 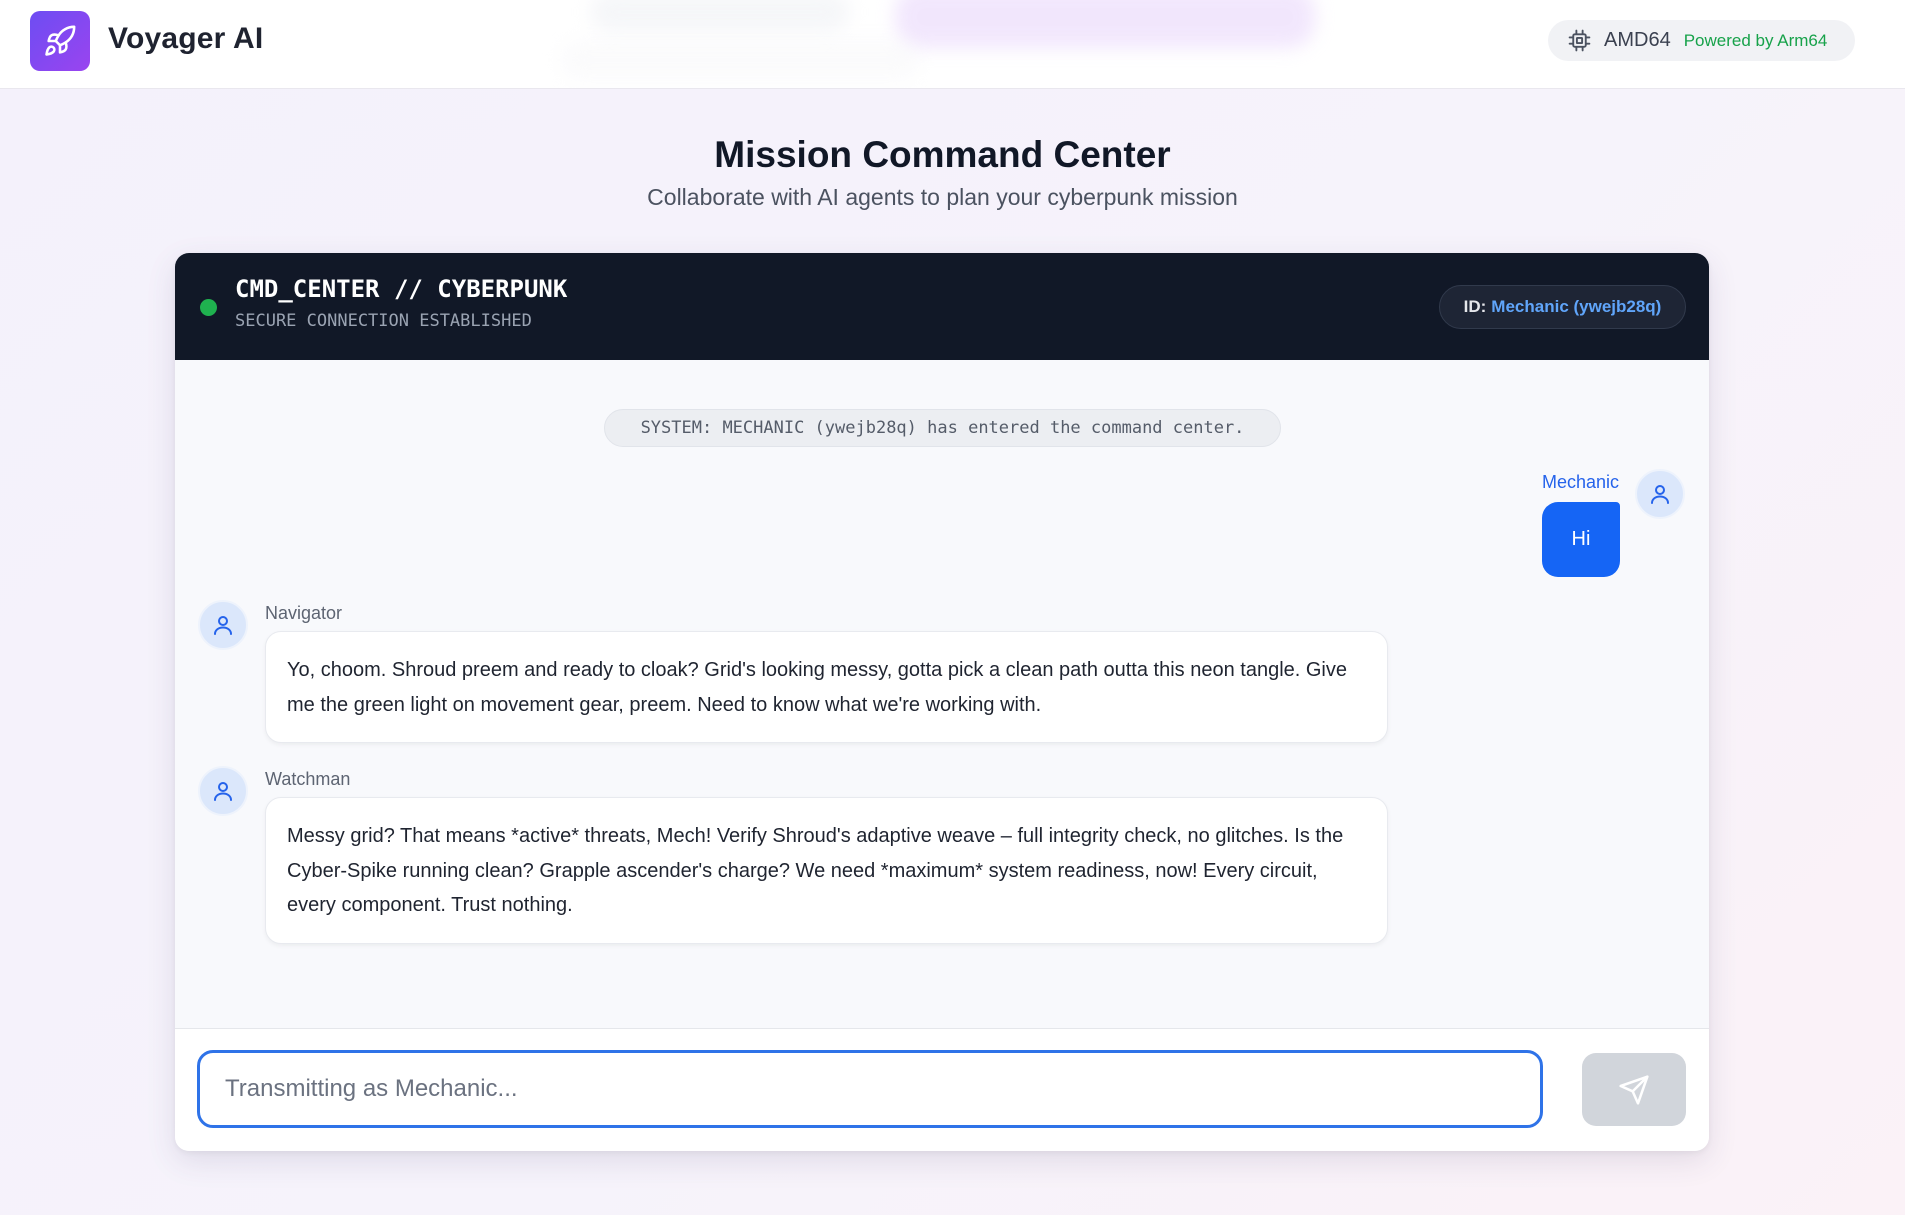 I want to click on send-icon, so click(x=1634, y=1089).